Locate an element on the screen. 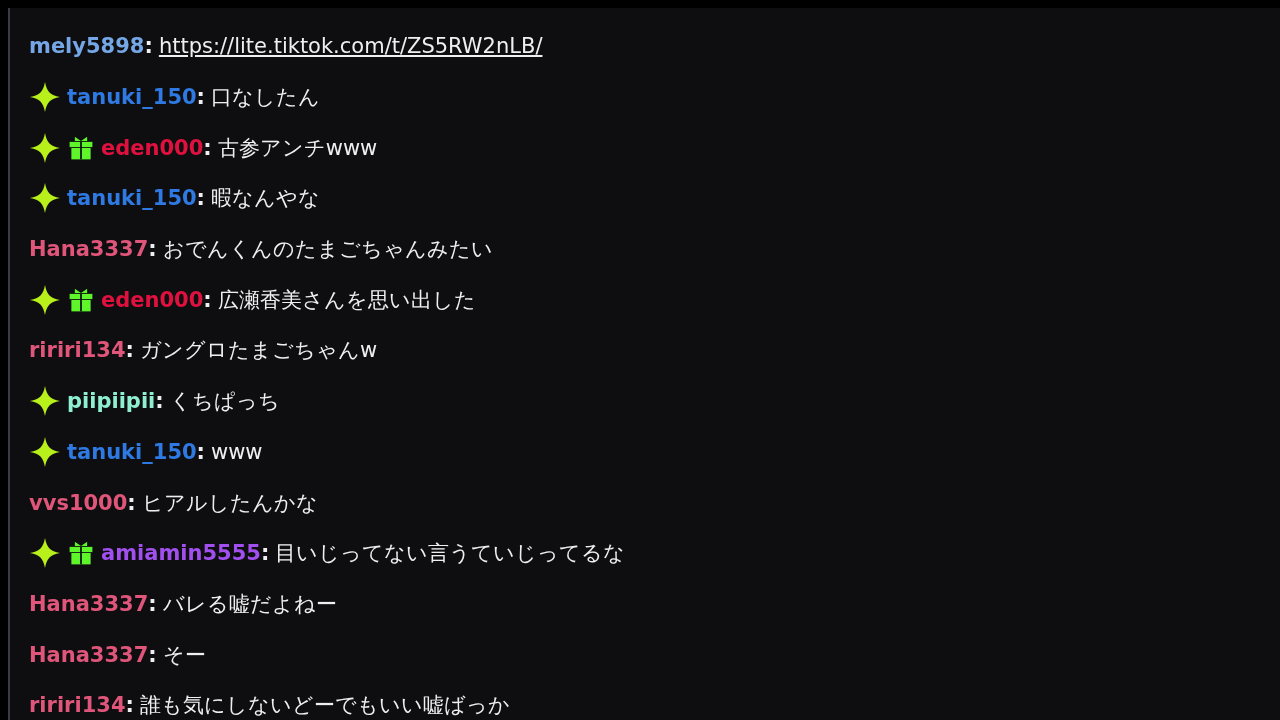 Image resolution: width=1280 pixels, height=720 pixels. message-link: https://lite.tiktok.com/t/ZS5RW2nLB/ is located at coordinates (350, 46).